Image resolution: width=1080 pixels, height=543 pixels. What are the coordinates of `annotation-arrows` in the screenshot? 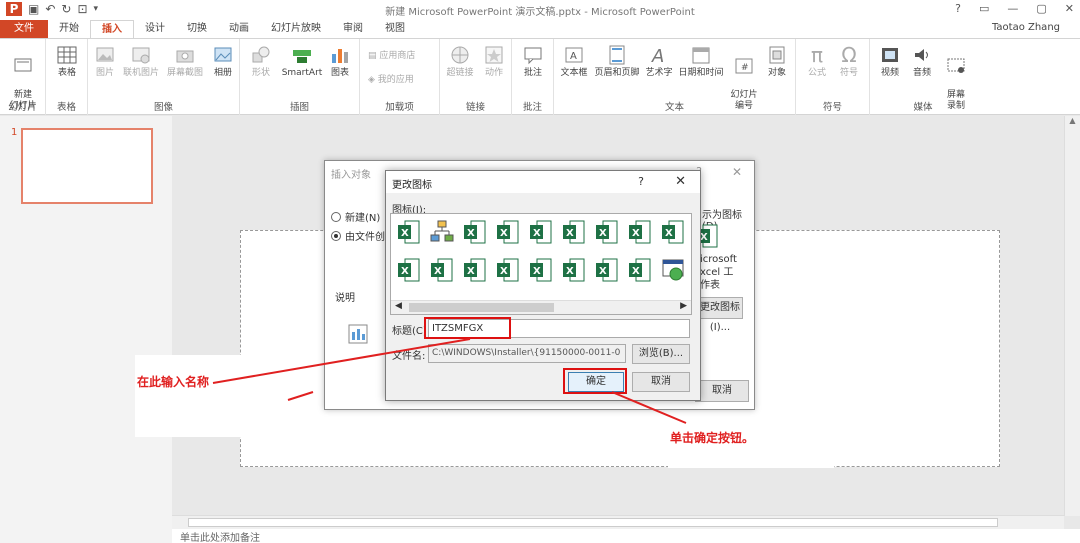 It's located at (449, 381).